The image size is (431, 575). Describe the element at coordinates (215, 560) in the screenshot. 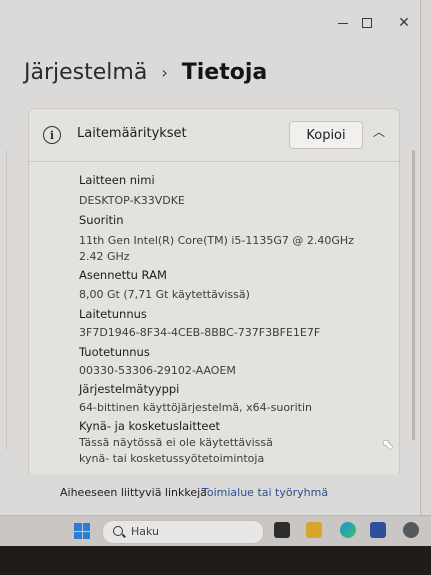

I see `monitor-bezel` at that location.